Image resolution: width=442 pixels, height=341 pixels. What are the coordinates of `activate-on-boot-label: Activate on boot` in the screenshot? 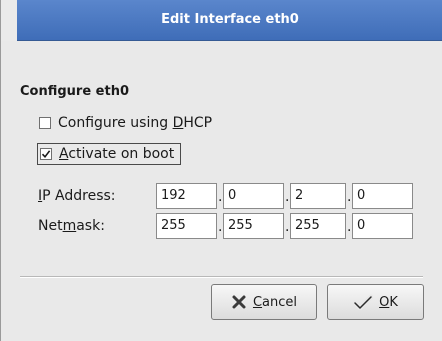 It's located at (117, 154).